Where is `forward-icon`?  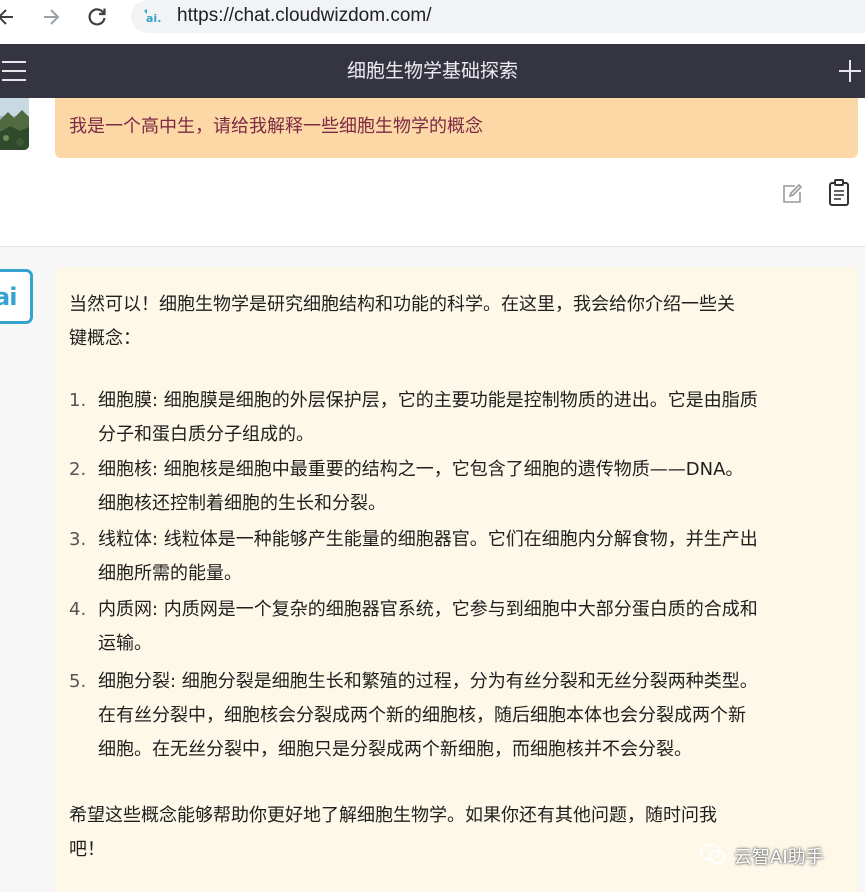 forward-icon is located at coordinates (51, 17).